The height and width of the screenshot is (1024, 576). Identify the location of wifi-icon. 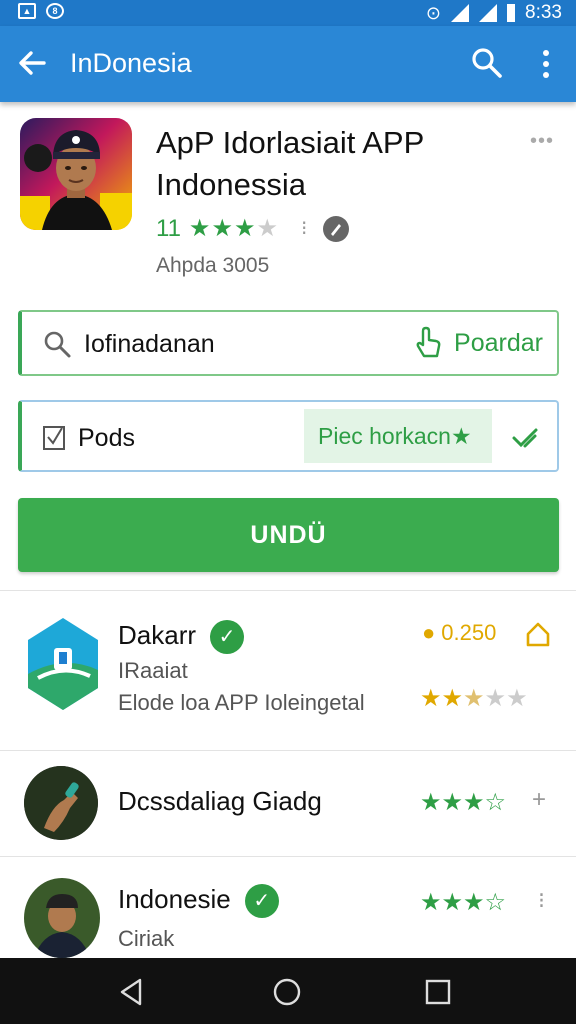
(460, 13).